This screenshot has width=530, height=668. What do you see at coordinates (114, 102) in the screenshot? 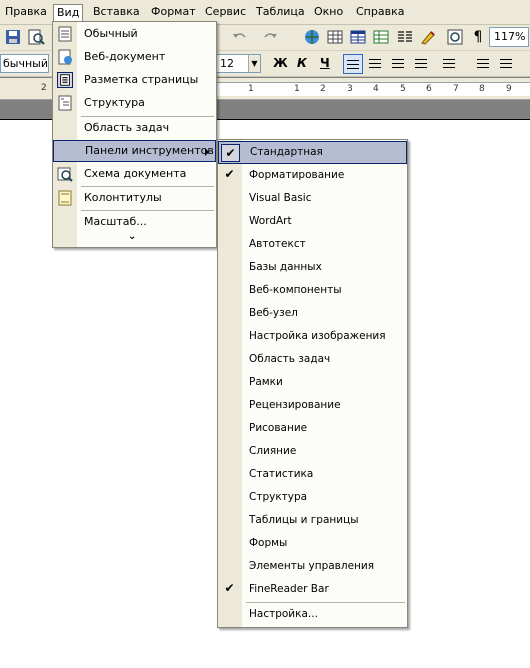
I see `menu-item-label: Структура` at bounding box center [114, 102].